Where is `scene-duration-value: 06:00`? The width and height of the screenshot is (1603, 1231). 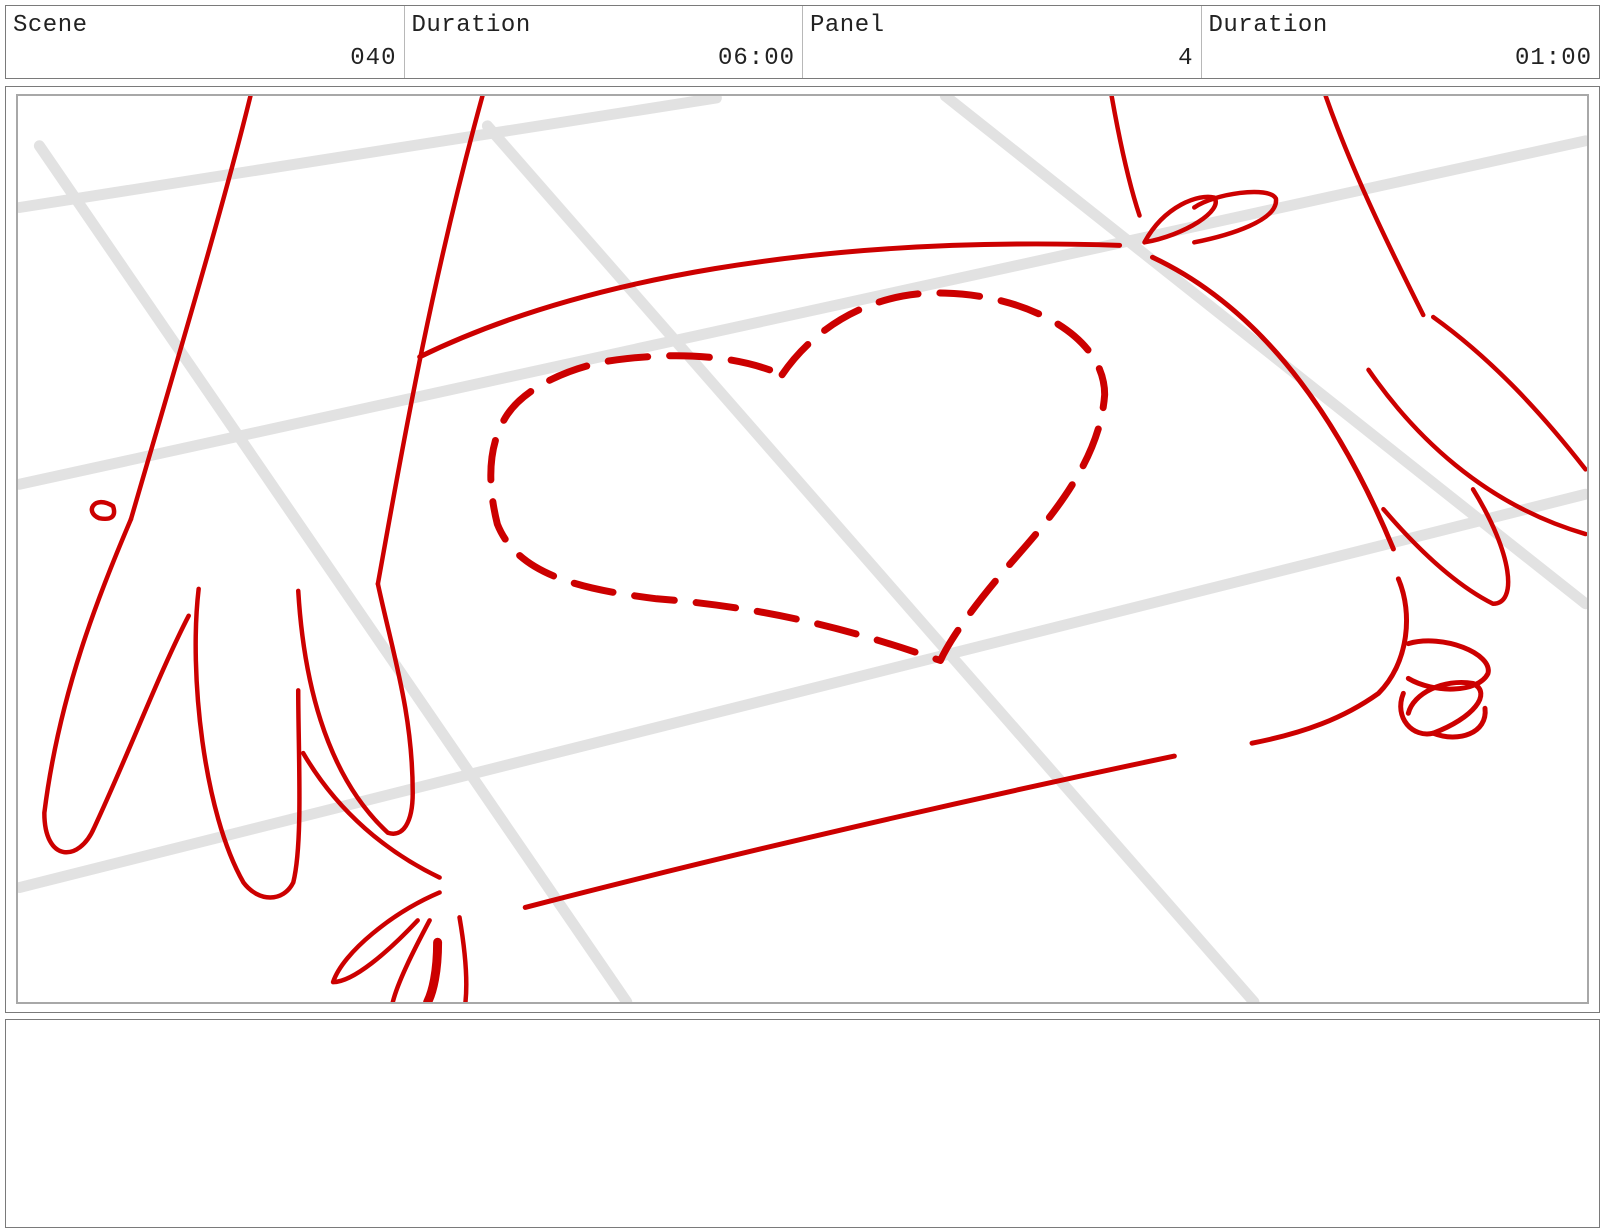
scene-duration-value: 06:00 is located at coordinates (756, 58).